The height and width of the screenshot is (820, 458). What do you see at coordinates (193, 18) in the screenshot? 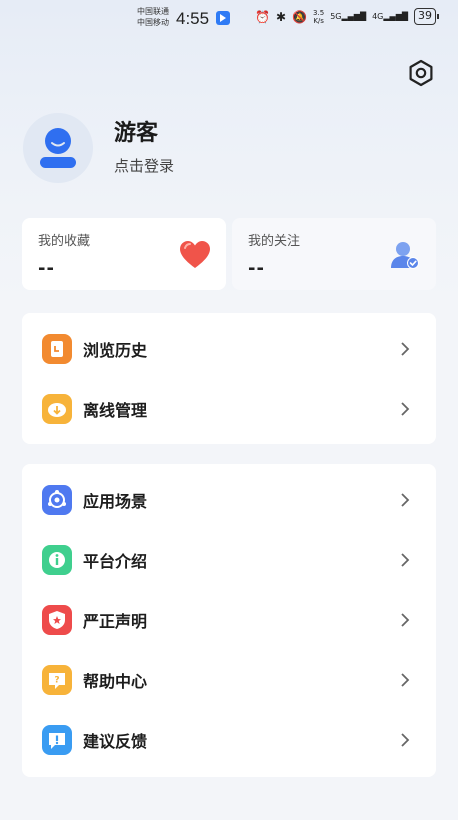
I see `status-time: 4:55` at bounding box center [193, 18].